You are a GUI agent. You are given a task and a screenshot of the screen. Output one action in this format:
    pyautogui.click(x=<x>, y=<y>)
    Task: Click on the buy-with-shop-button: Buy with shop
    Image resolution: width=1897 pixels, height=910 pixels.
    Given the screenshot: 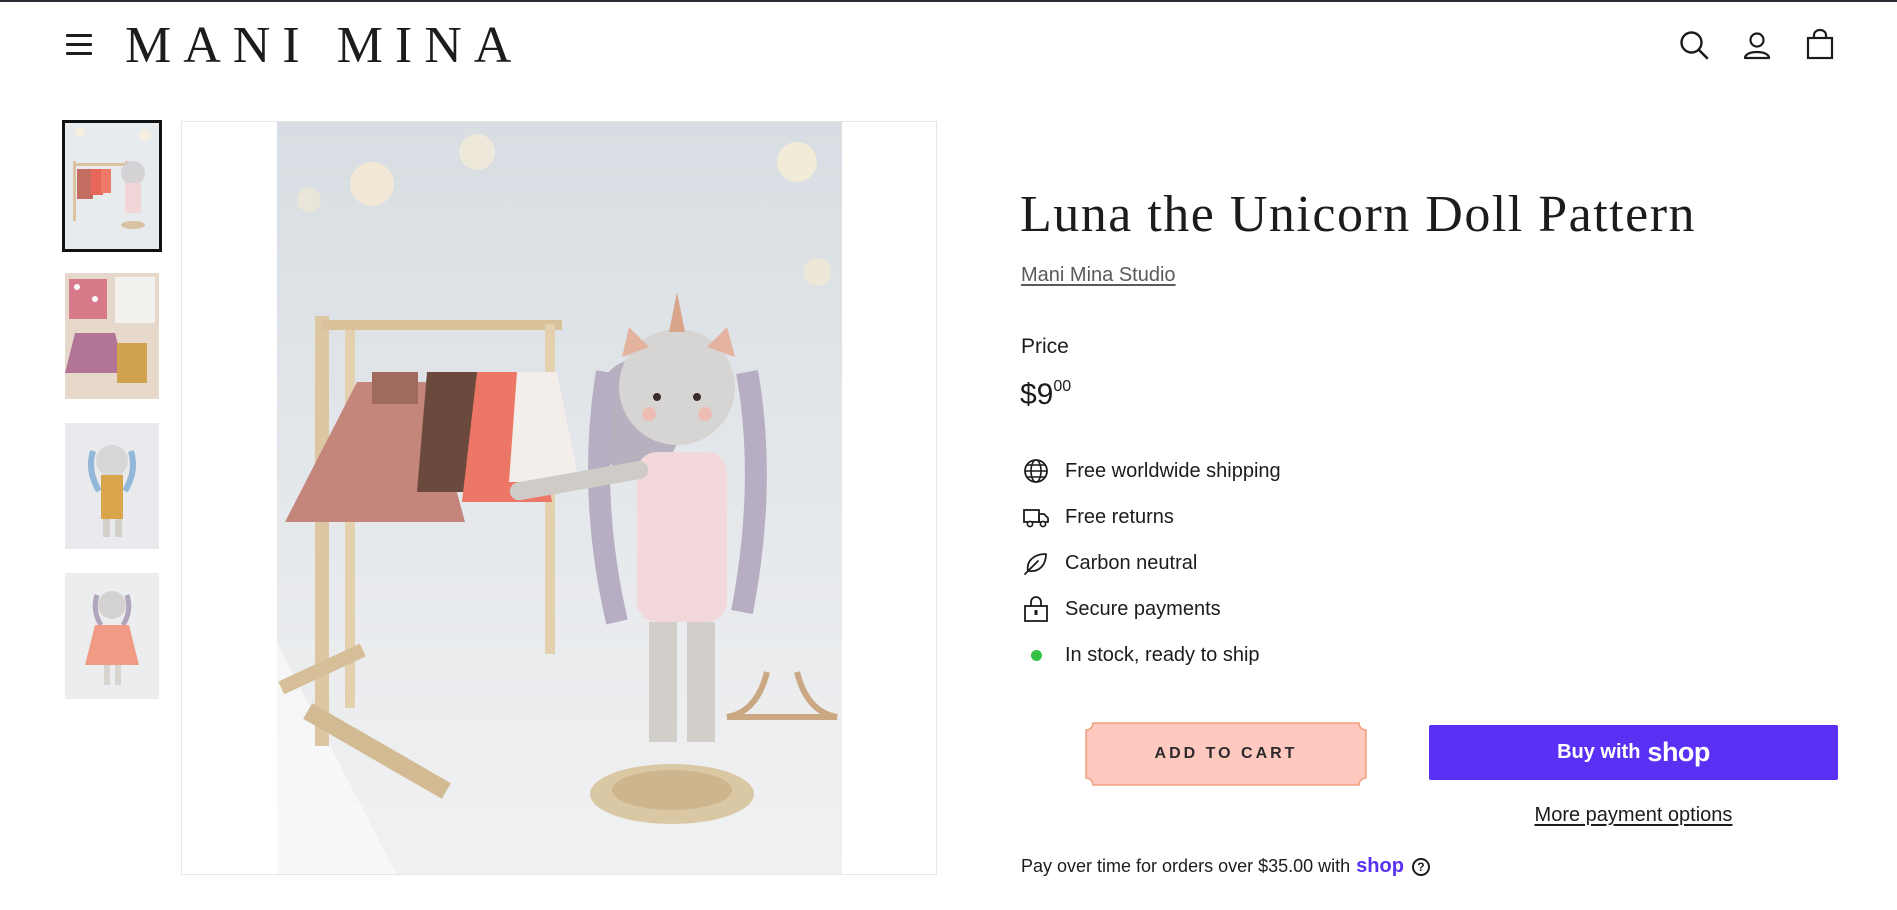 What is the action you would take?
    pyautogui.click(x=1633, y=752)
    